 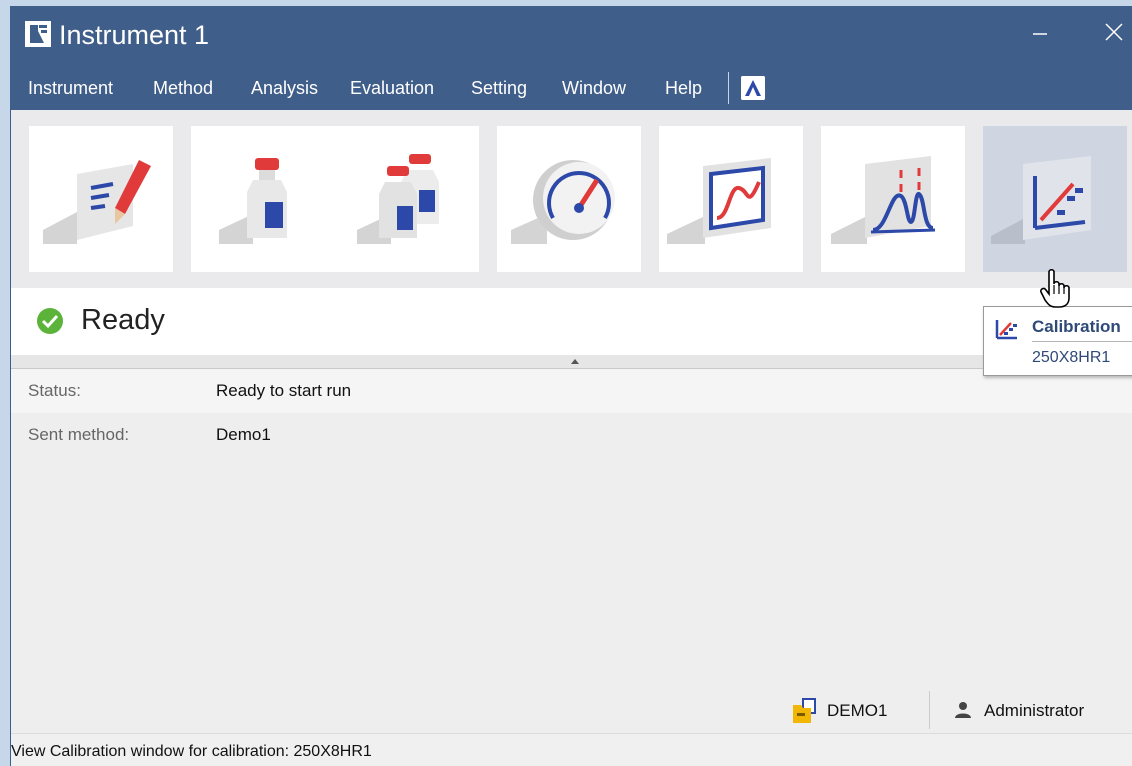 What do you see at coordinates (1040, 33) in the screenshot?
I see `minimize-icon` at bounding box center [1040, 33].